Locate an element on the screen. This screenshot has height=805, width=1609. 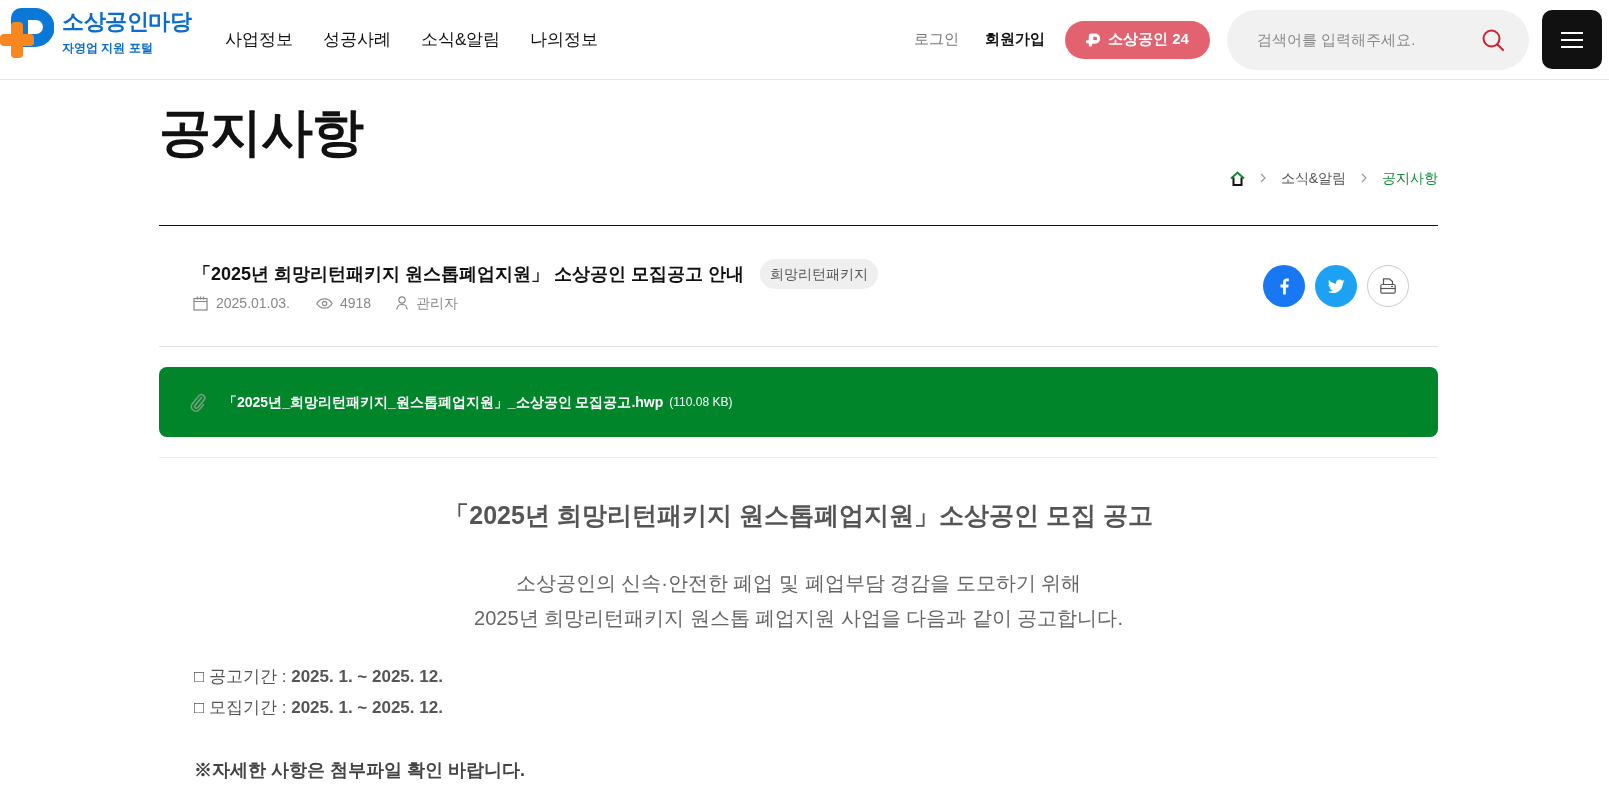
twitter-share-button is located at coordinates (1336, 286).